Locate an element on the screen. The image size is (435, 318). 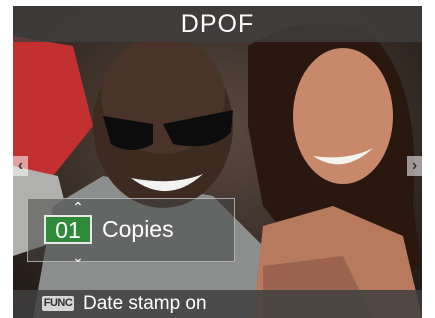
copies-count: 01 is located at coordinates (68, 229).